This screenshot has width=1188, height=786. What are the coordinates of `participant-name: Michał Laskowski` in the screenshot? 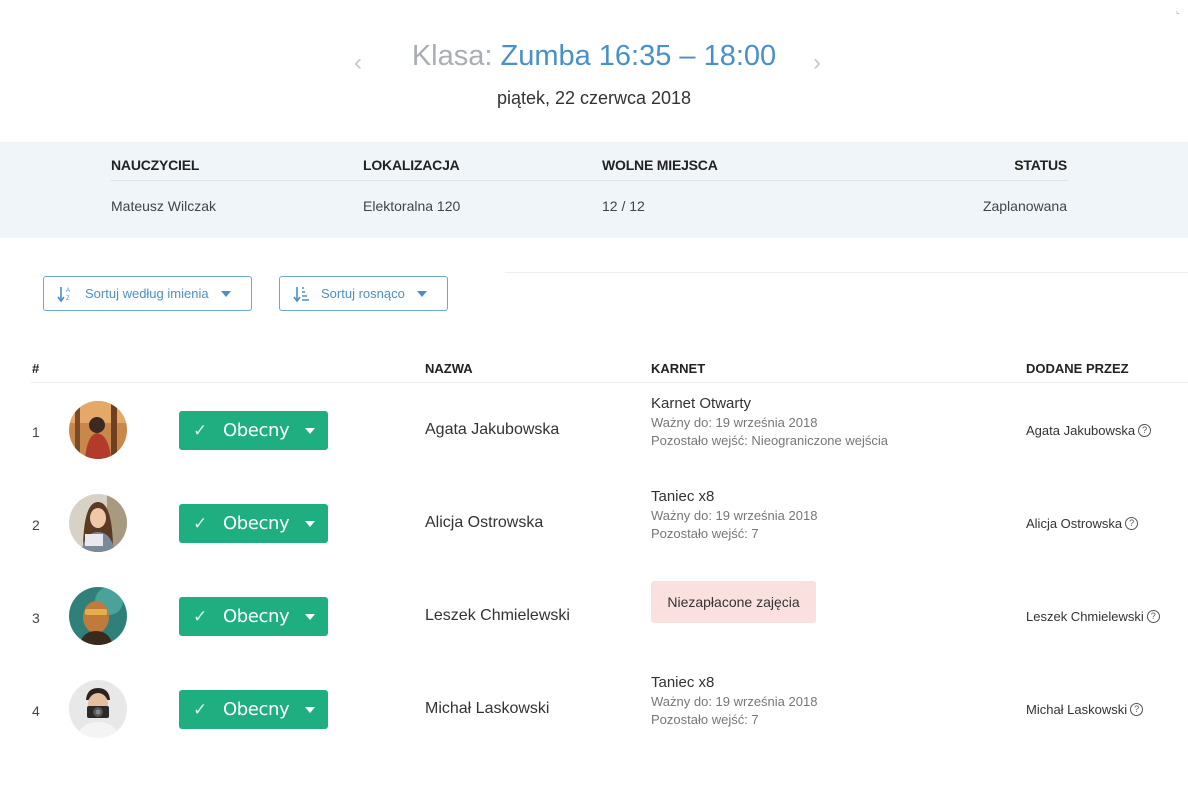 It's located at (487, 709).